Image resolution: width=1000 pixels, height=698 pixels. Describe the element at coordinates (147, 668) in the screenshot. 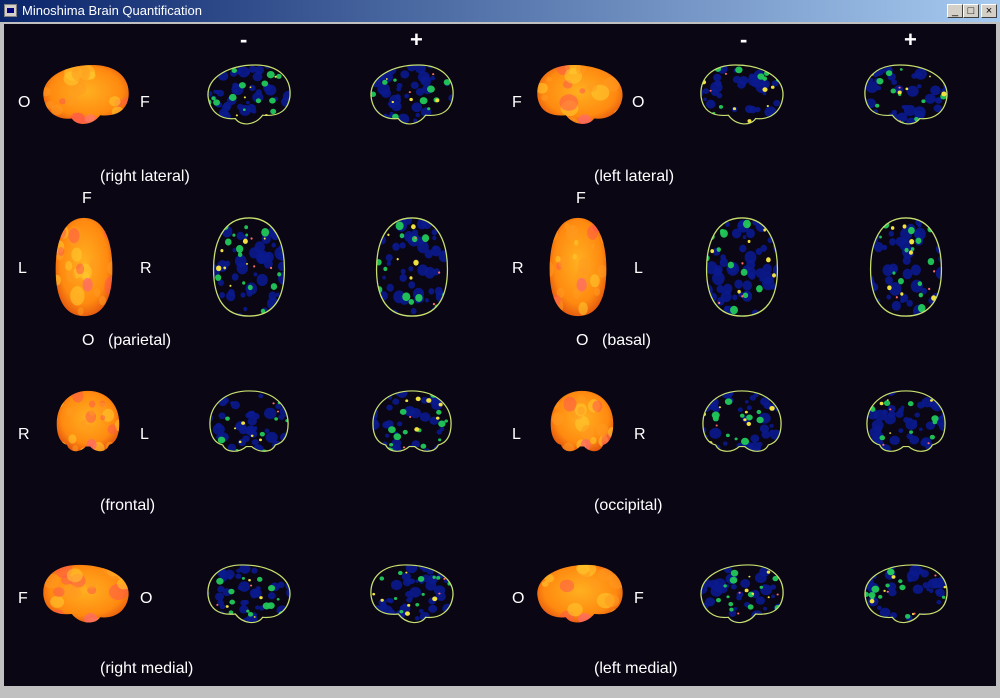

I see `view-caption-right-medial: (right medial)` at that location.